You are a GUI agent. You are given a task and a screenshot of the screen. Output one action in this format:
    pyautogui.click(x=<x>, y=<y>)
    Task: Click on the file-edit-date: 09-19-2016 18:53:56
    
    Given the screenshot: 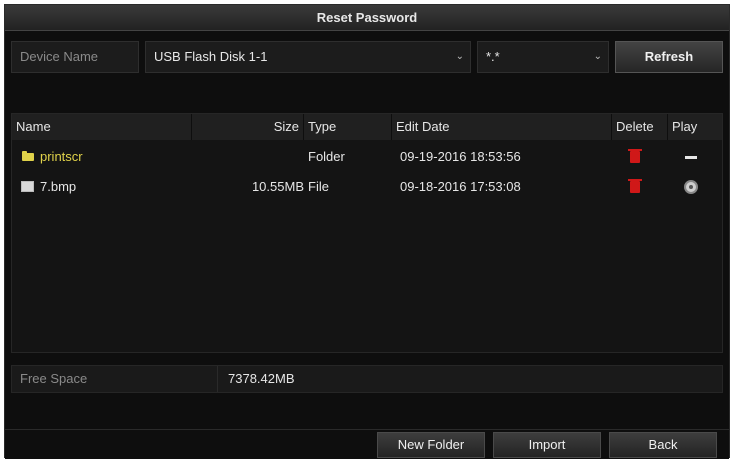 What is the action you would take?
    pyautogui.click(x=460, y=156)
    